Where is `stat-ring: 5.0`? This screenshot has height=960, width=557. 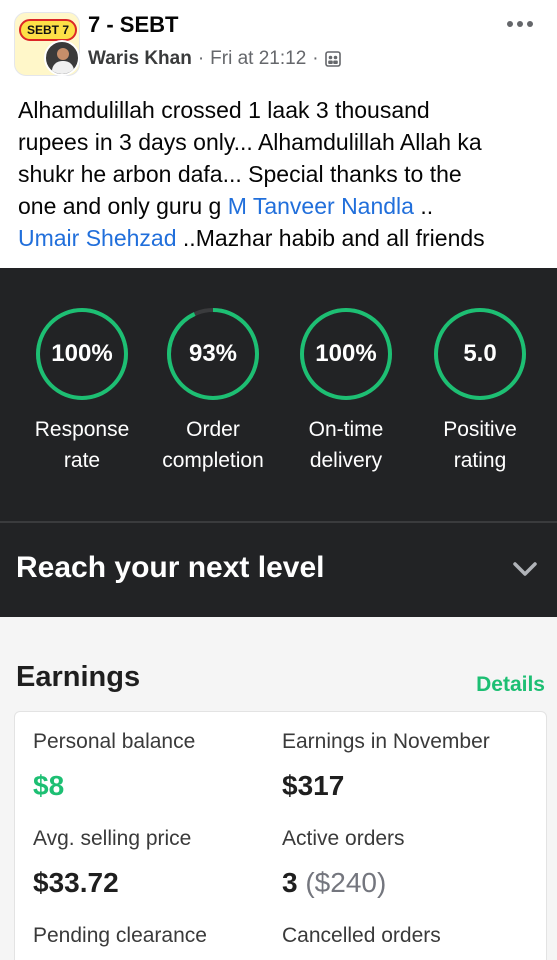 stat-ring: 5.0 is located at coordinates (480, 354).